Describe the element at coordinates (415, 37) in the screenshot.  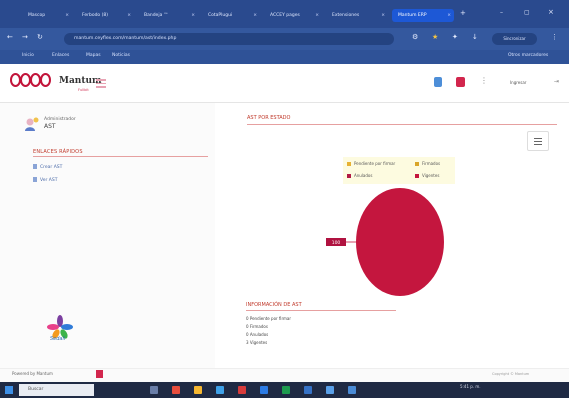
I see `extension-icon: ⚙` at that location.